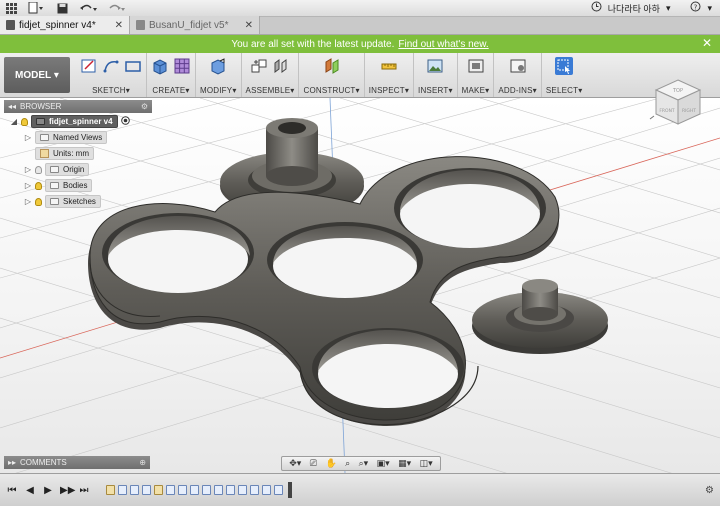 The image size is (720, 506). What do you see at coordinates (383, 463) in the screenshot?
I see `display-settings-icon: ▣▾` at bounding box center [383, 463].